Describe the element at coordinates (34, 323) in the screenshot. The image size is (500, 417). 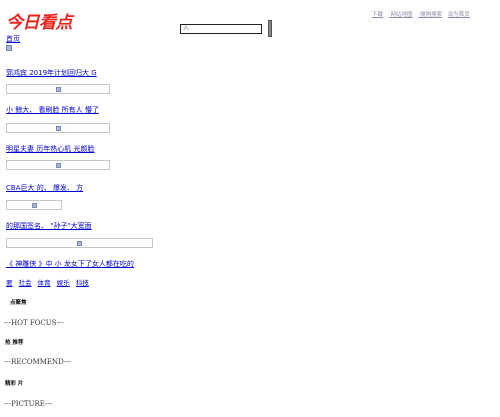
I see `hot-focus-heading: ---HOT FOCUS---` at that location.